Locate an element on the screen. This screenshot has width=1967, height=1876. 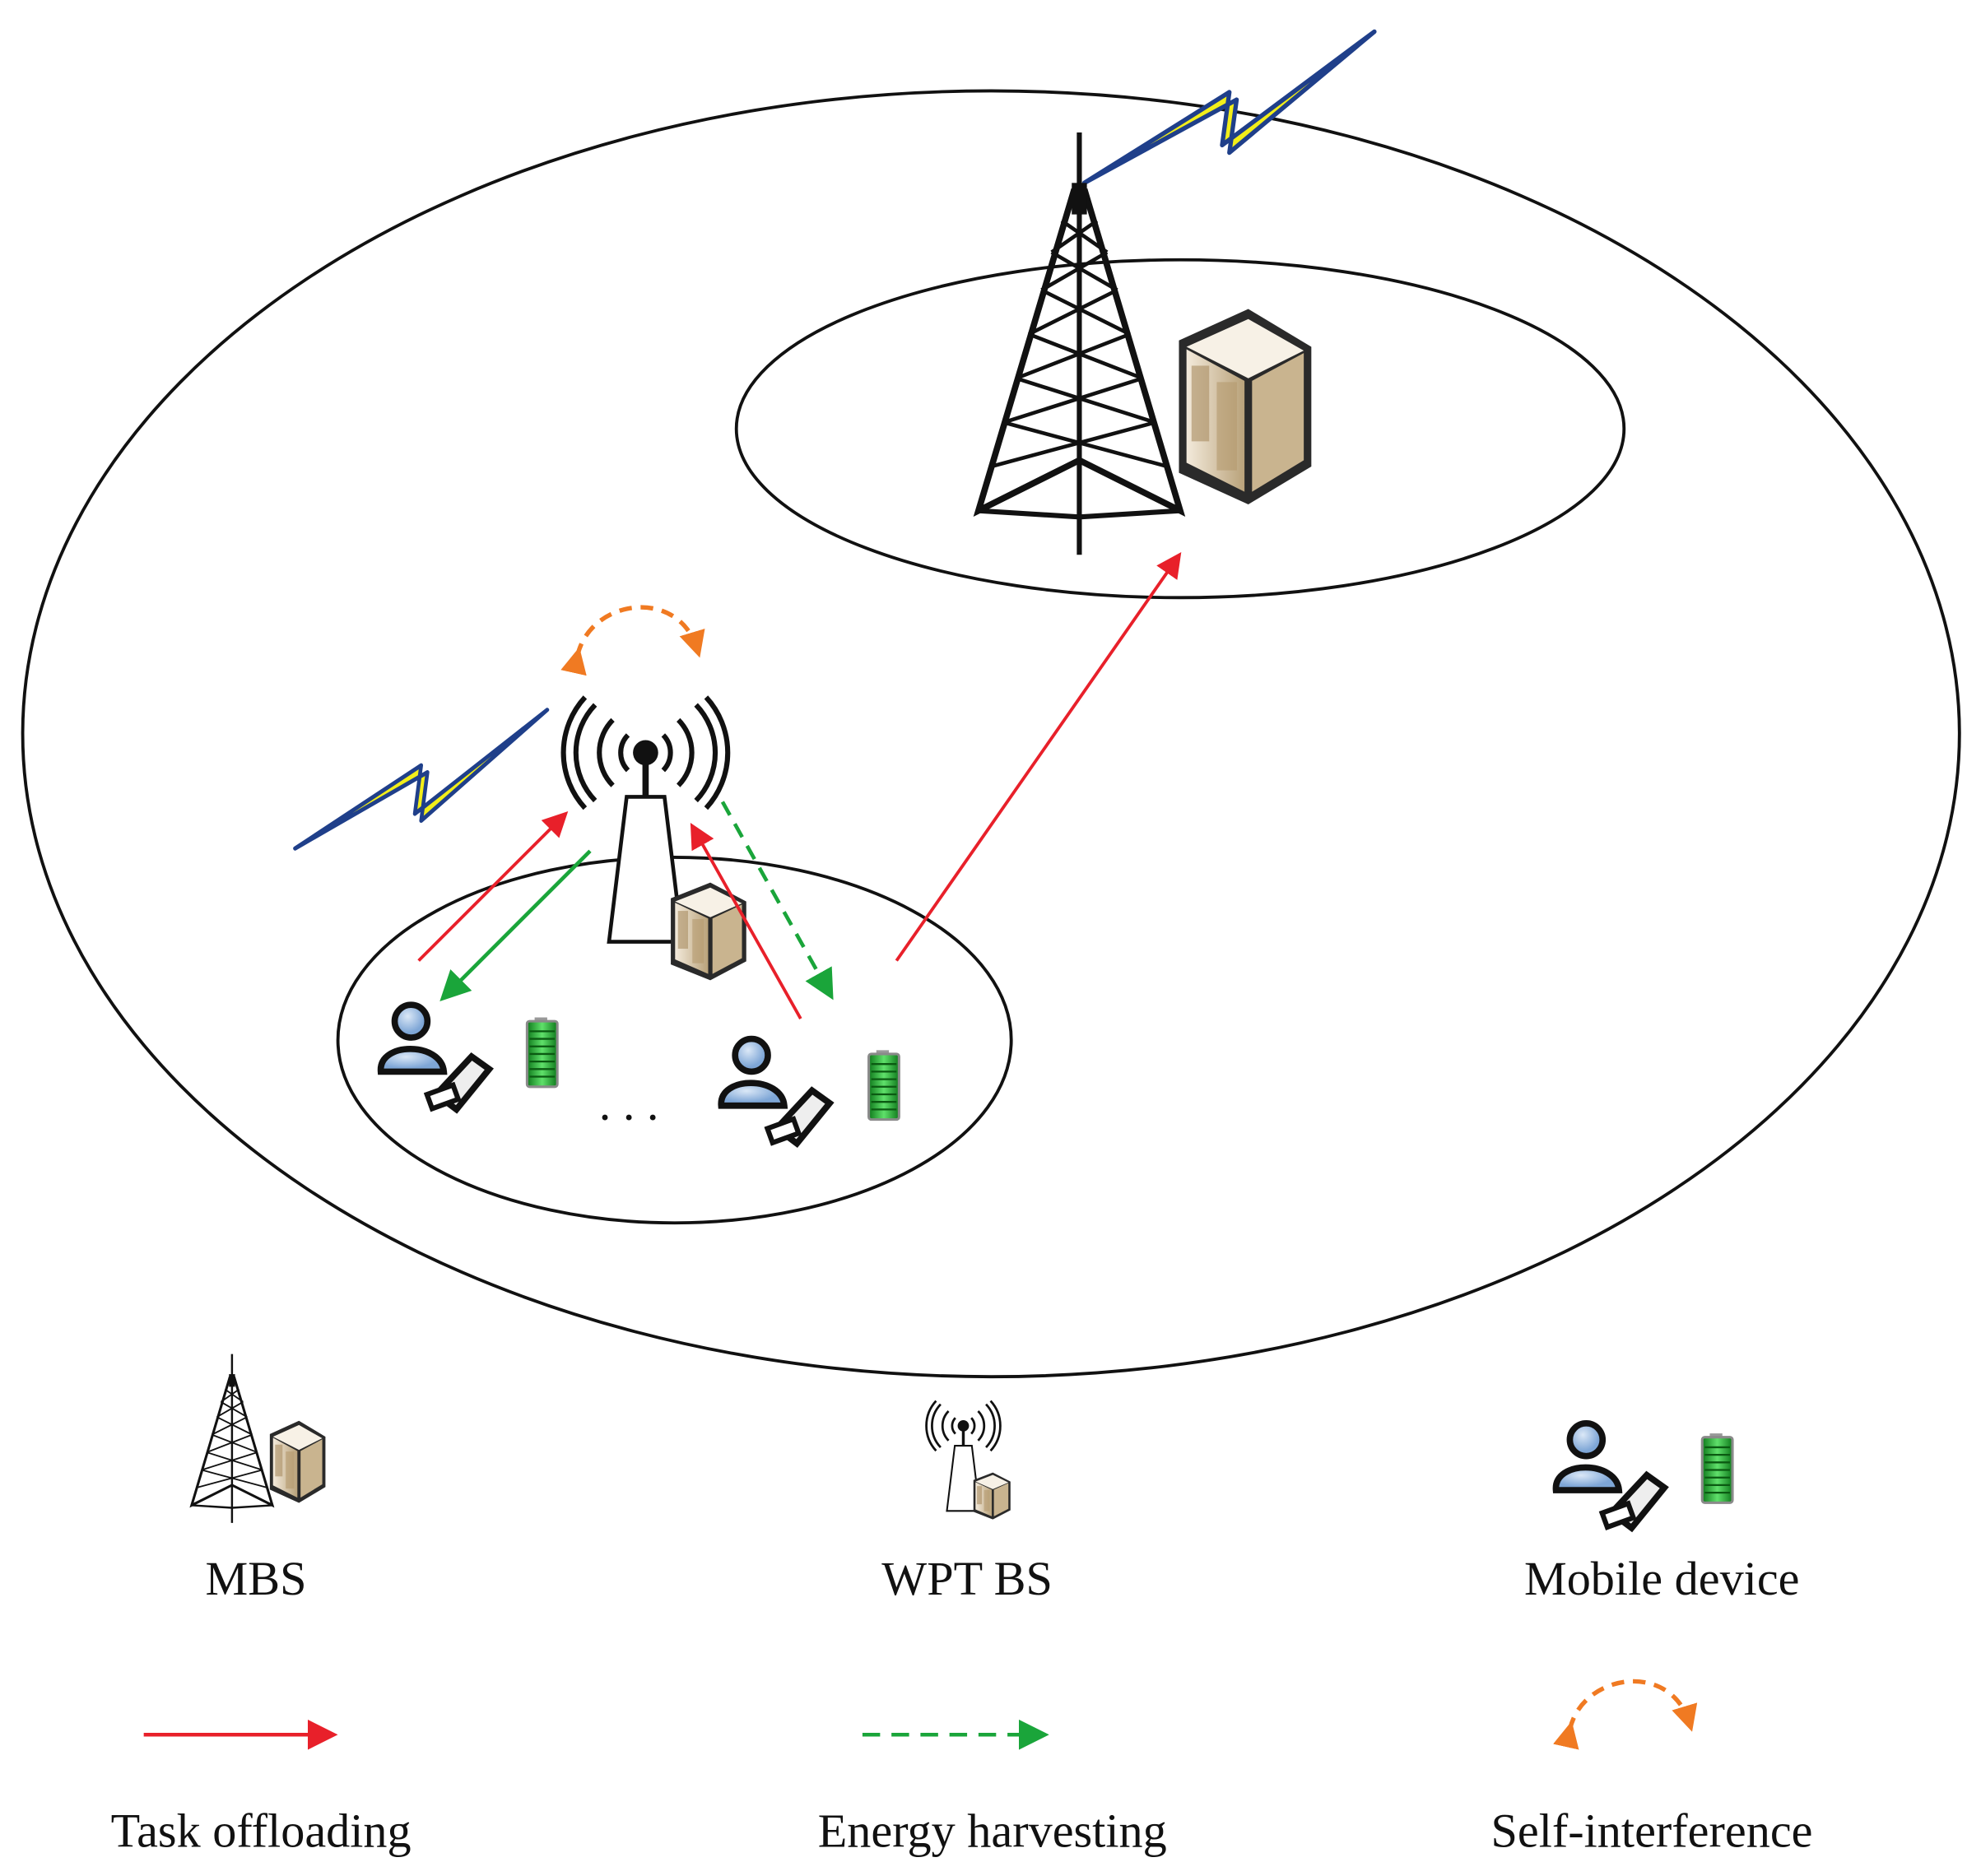
legend-mobile-user-icon is located at coordinates (1610, 1475).